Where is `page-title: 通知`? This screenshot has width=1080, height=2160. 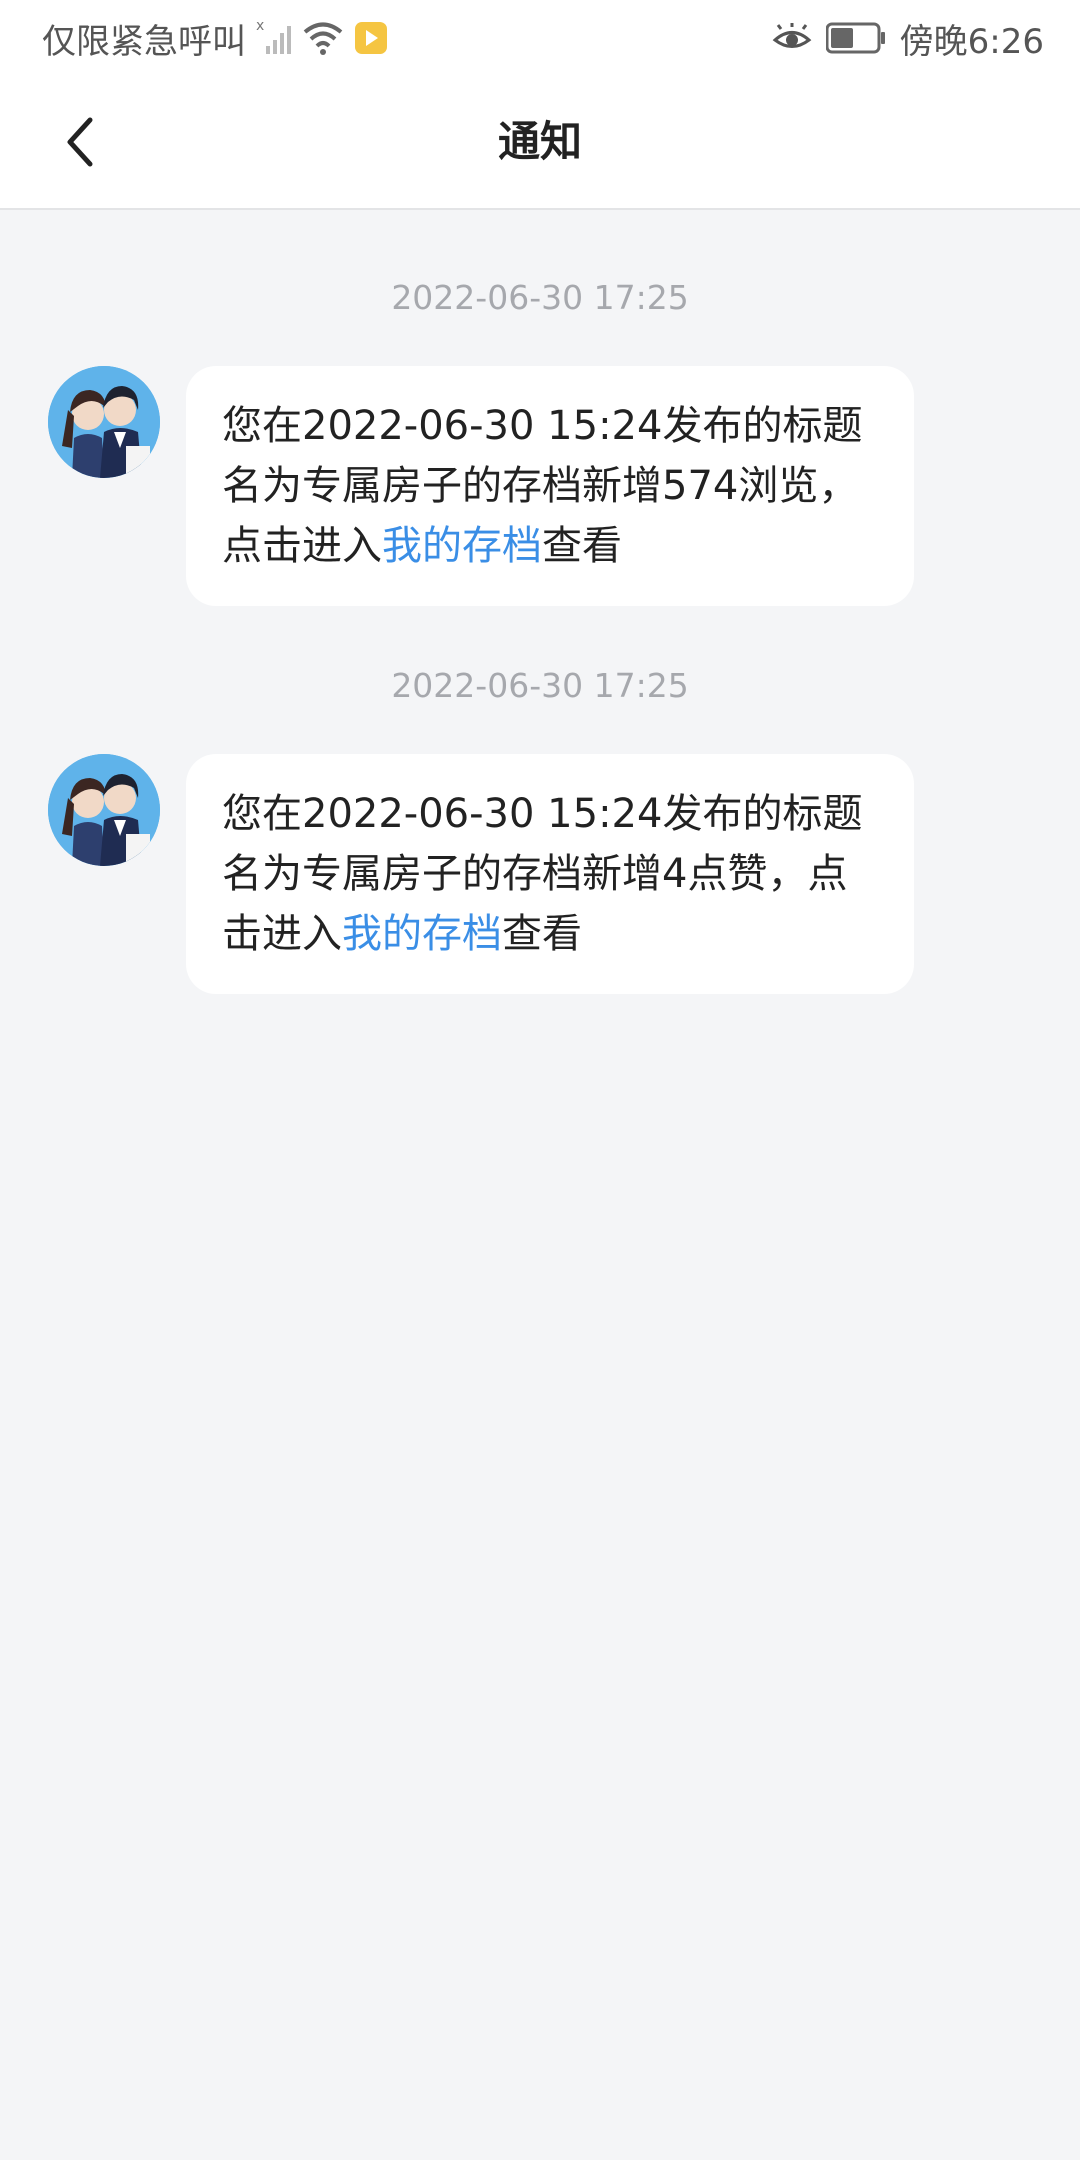
page-title: 通知 is located at coordinates (539, 141).